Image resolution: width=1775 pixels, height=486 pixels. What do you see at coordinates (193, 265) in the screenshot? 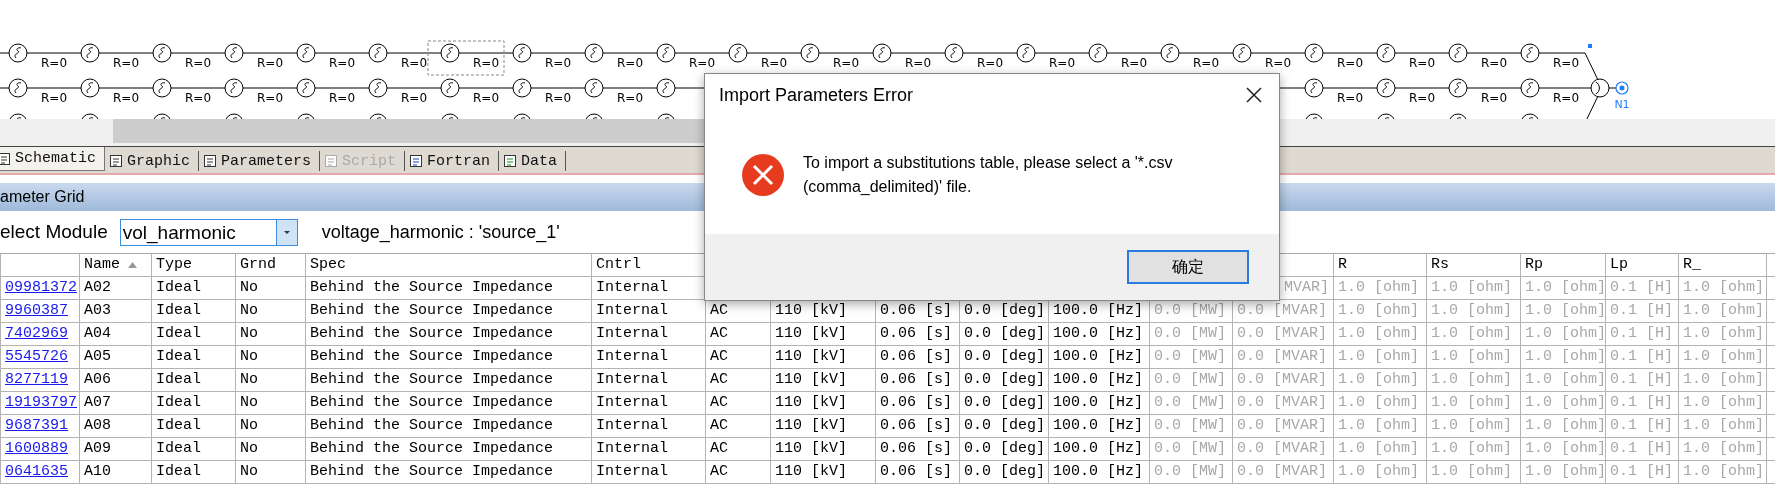
I see `column-header: Type` at bounding box center [193, 265].